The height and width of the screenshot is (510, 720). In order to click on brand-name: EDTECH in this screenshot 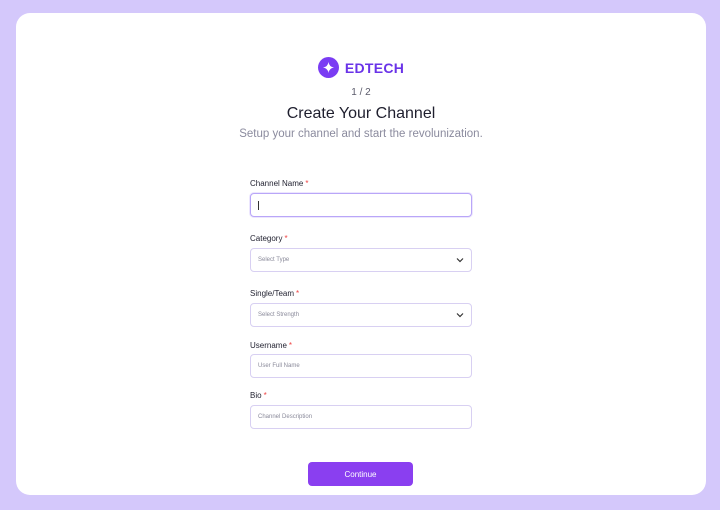, I will do `click(374, 67)`.